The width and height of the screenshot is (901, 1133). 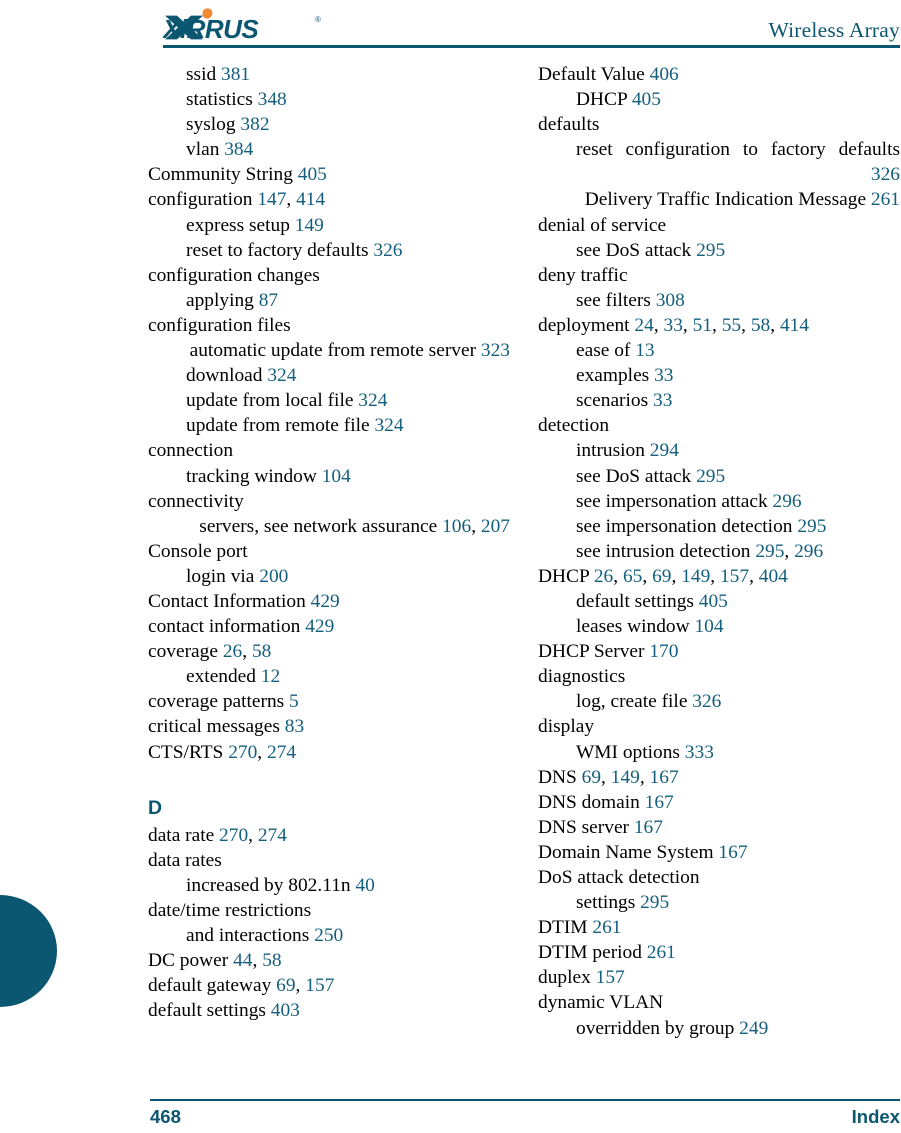 I want to click on index-page-number: 382, so click(x=252, y=124).